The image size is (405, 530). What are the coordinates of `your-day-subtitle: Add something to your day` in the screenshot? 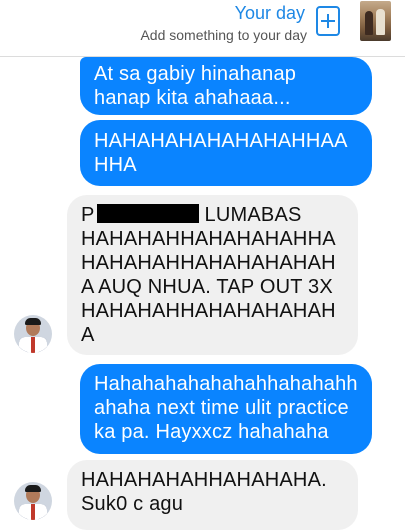 It's located at (223, 35).